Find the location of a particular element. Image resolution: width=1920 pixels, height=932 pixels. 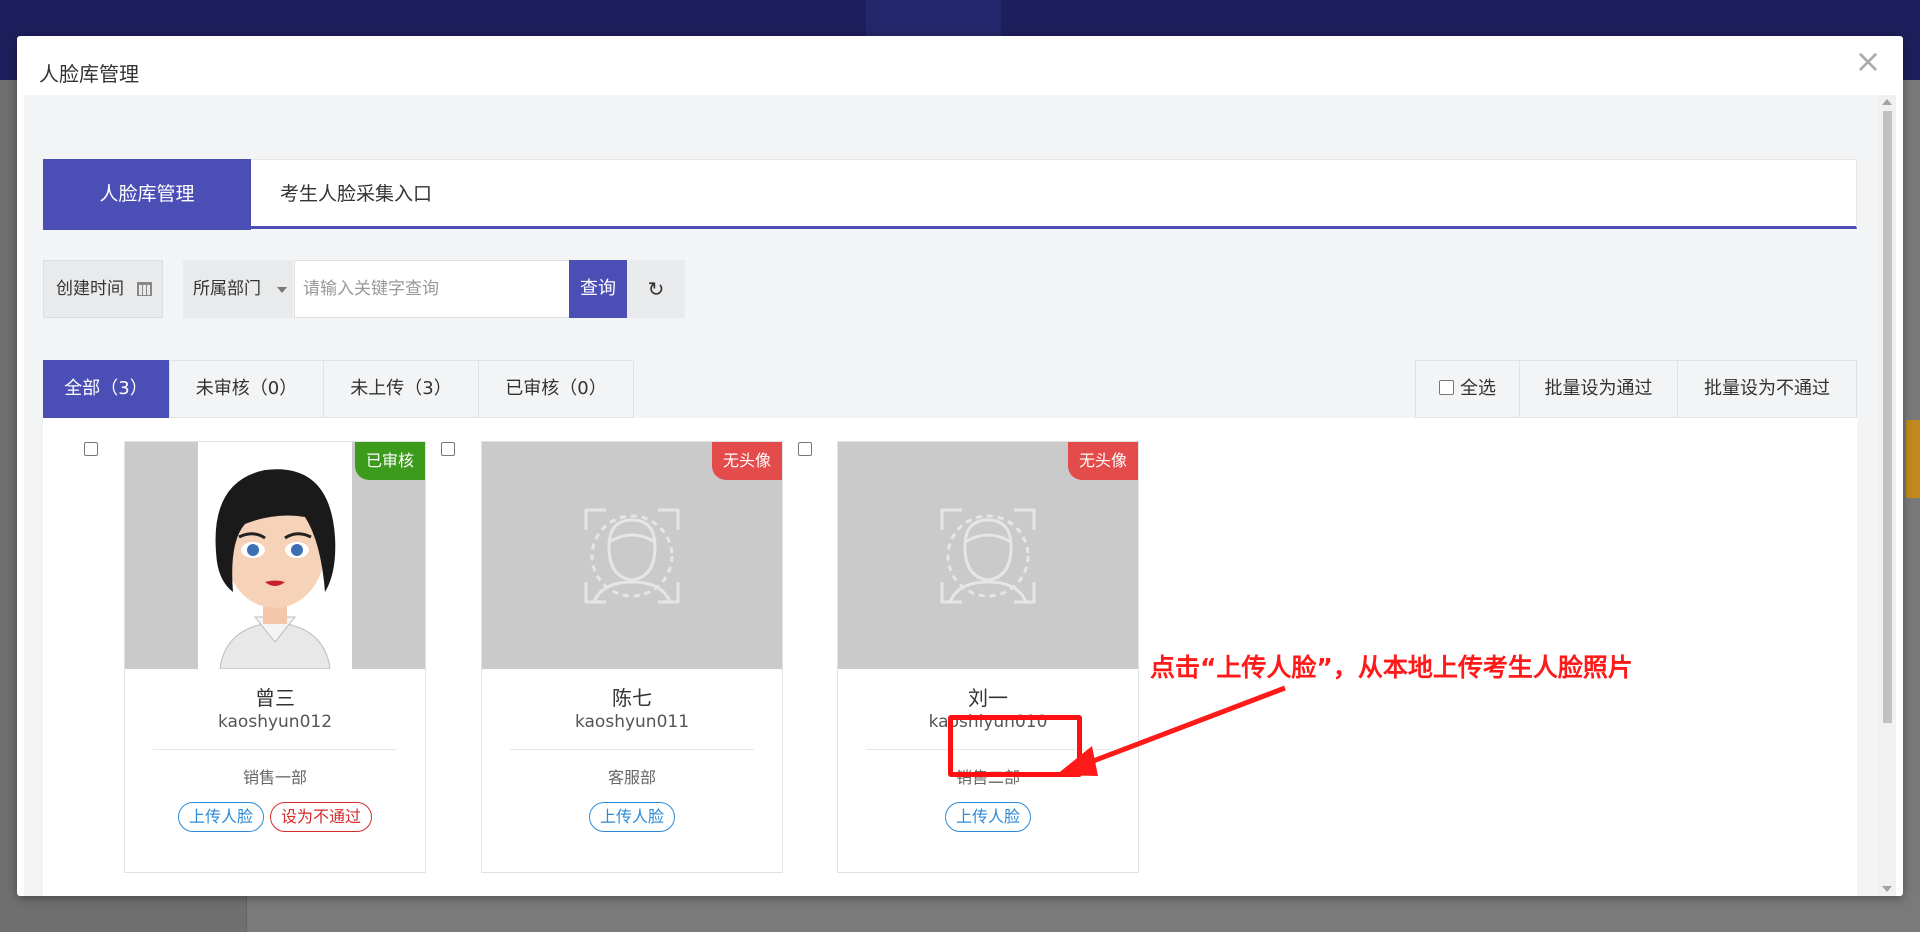

scrollbar is located at coordinates (1887, 495).